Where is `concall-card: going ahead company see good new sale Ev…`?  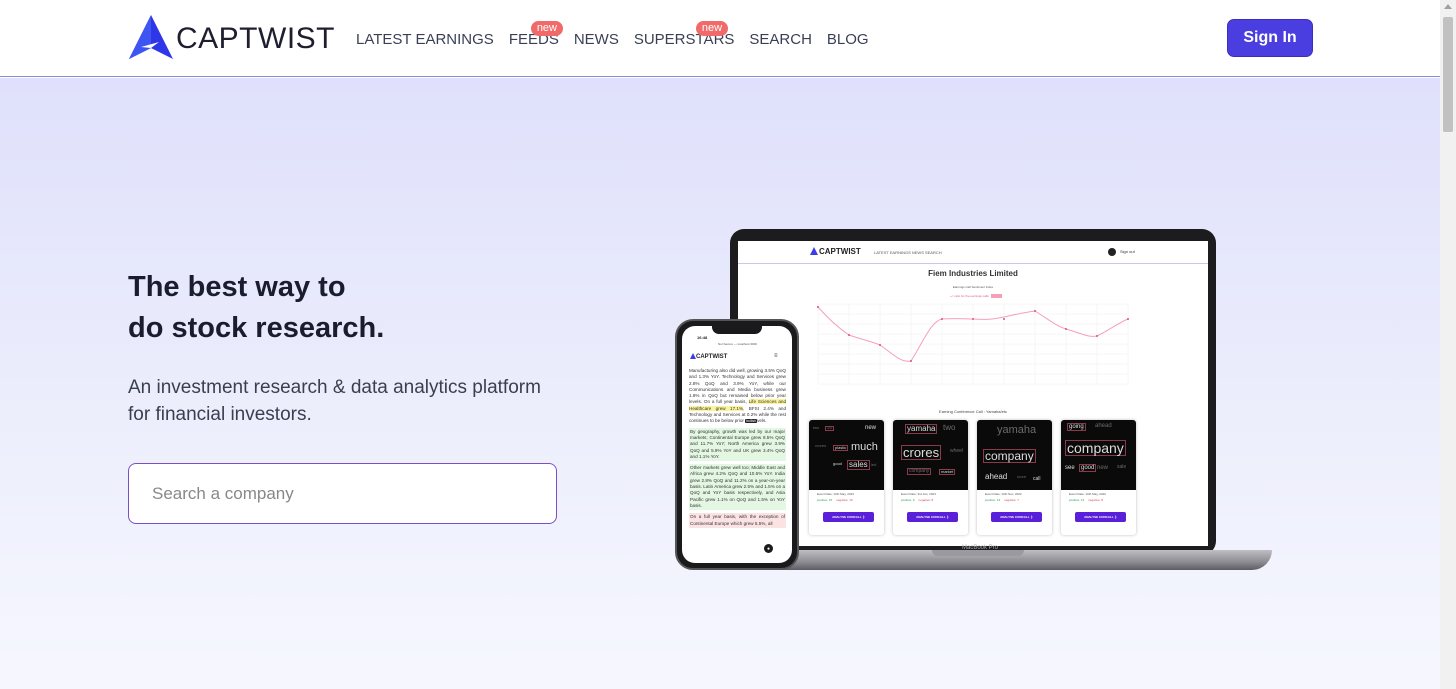 concall-card: going ahead company see good new sale Ev… is located at coordinates (1098, 477).